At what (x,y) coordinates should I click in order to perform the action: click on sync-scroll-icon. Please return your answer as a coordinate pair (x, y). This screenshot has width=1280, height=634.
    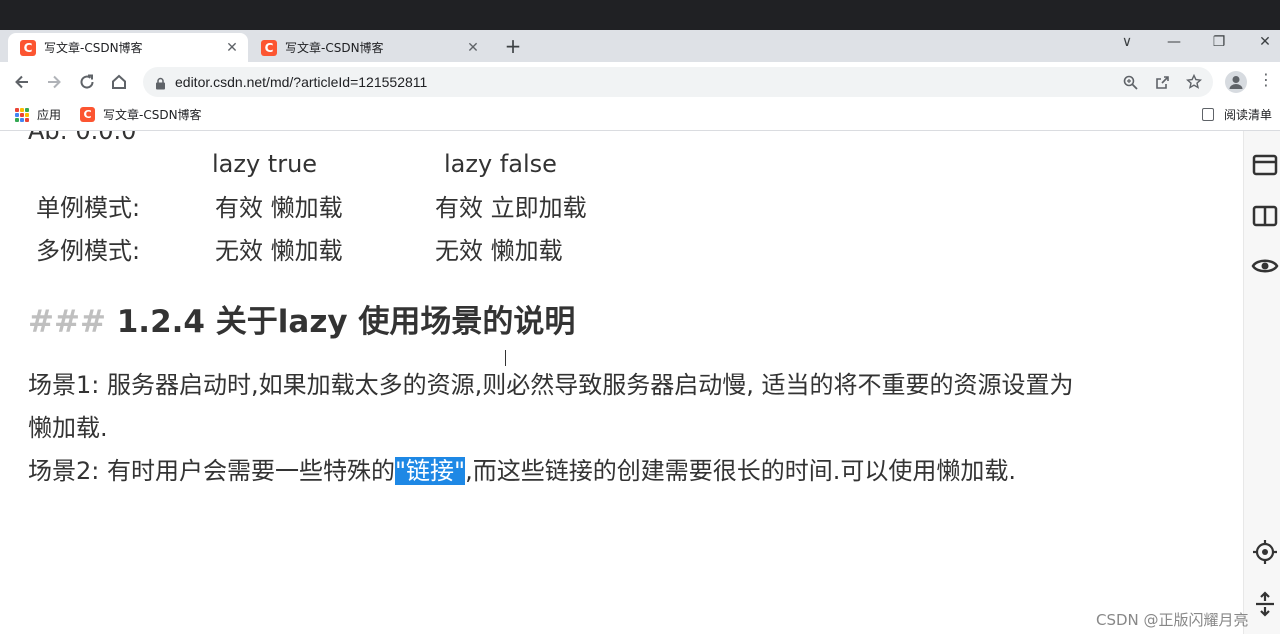
    Looking at the image, I should click on (1265, 604).